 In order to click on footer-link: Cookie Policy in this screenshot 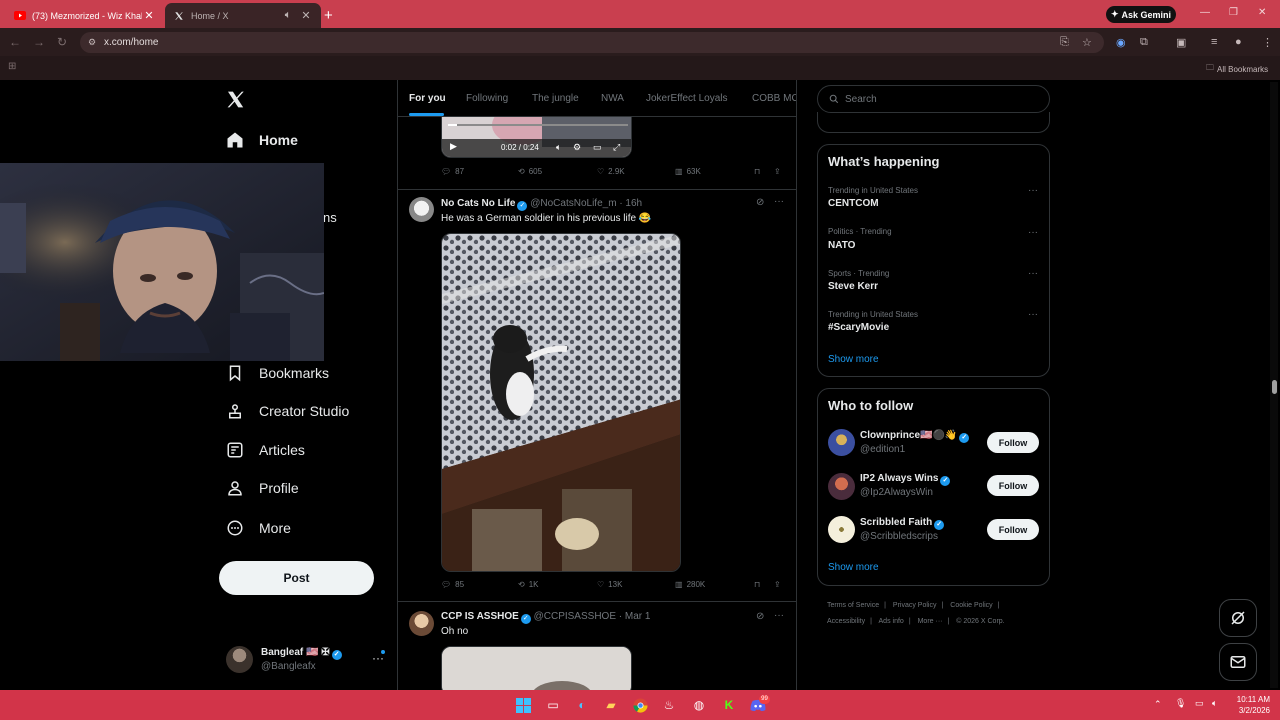, I will do `click(971, 605)`.